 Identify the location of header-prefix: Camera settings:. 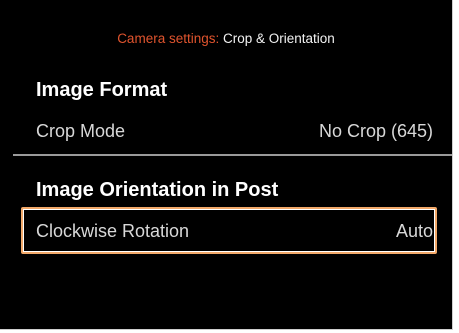
(168, 38).